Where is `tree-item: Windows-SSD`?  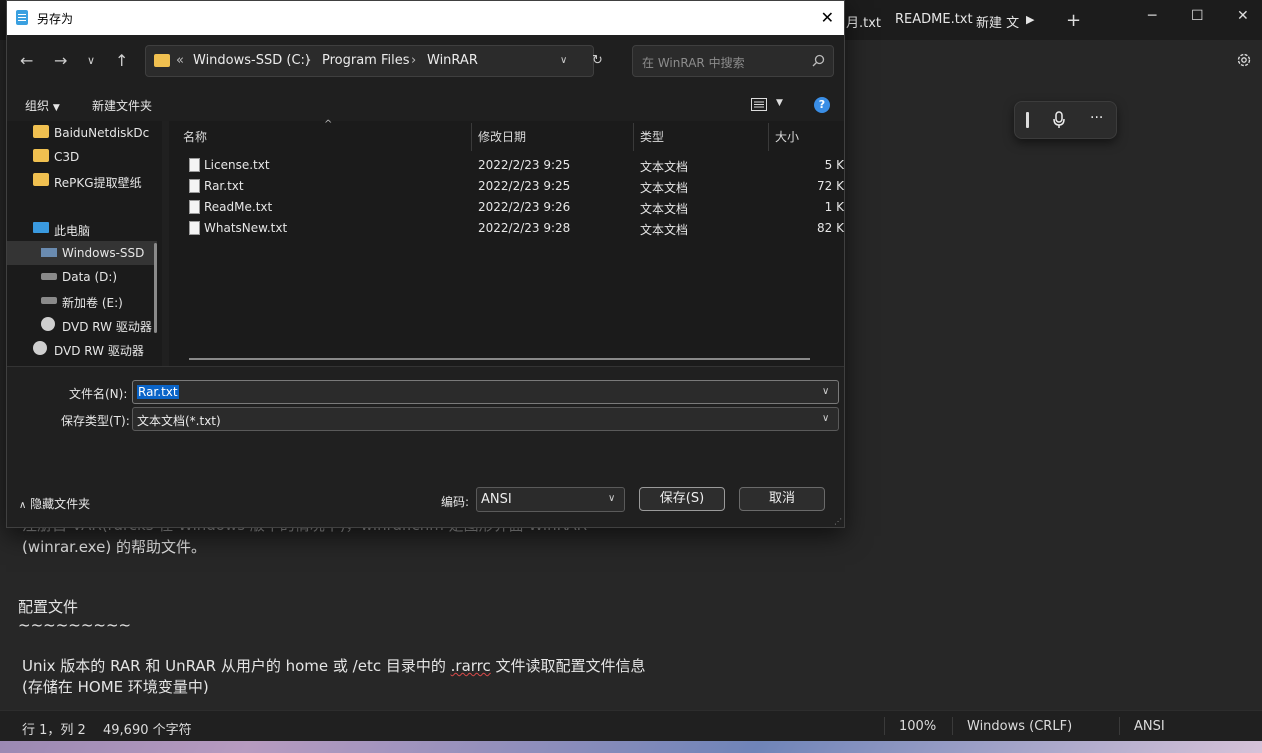 tree-item: Windows-SSD is located at coordinates (82, 253).